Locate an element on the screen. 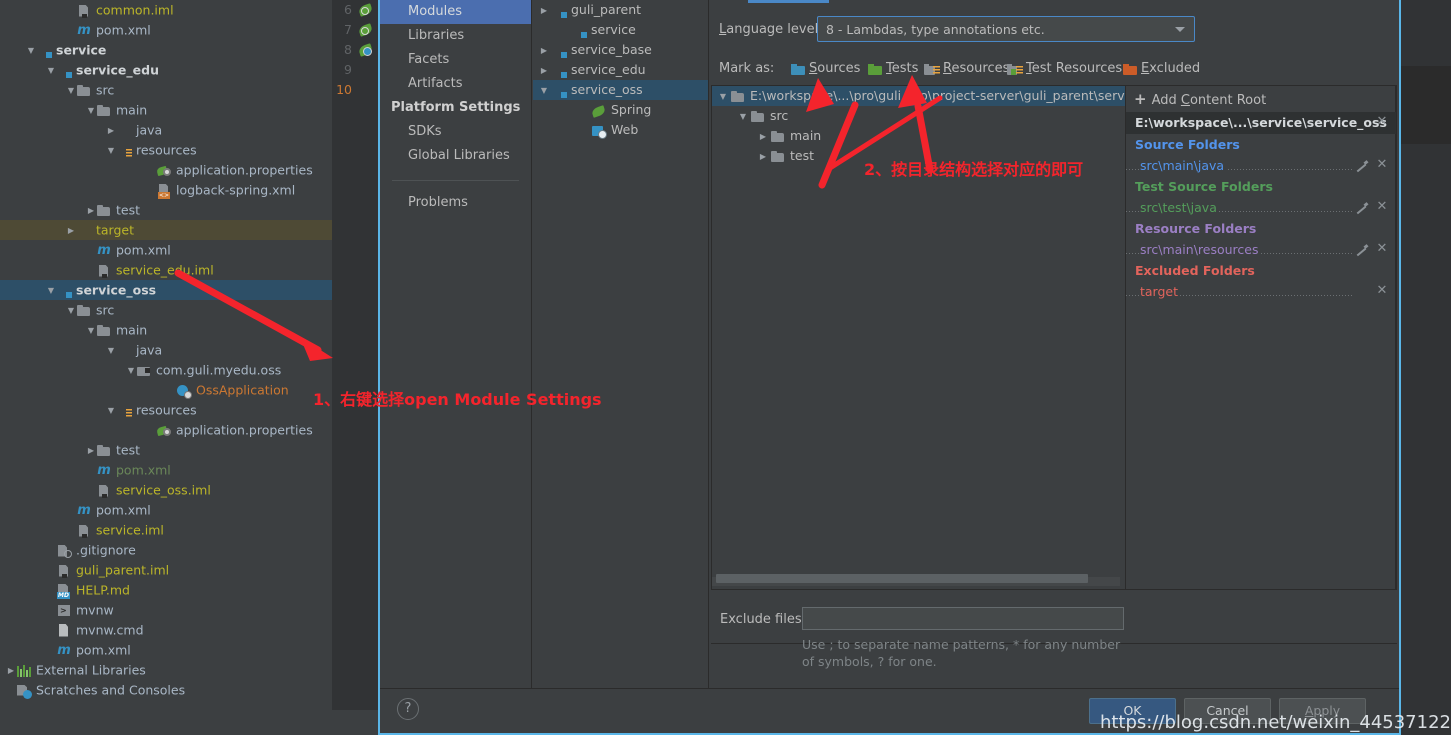  project-tree-row: mvnw.cmd is located at coordinates (166, 630).